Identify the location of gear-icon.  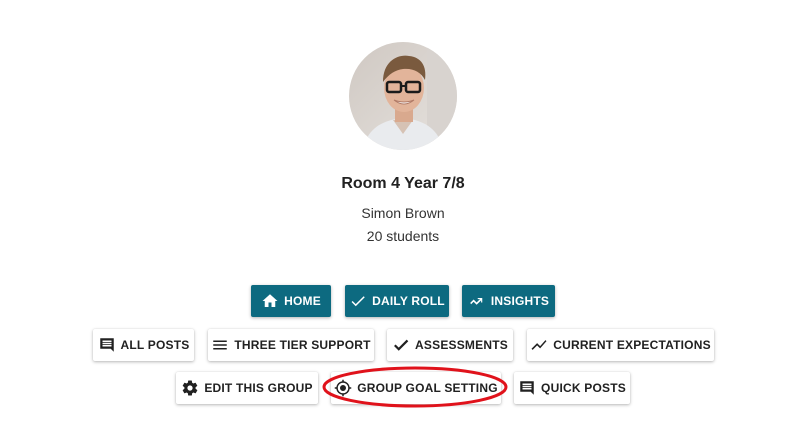
(190, 388).